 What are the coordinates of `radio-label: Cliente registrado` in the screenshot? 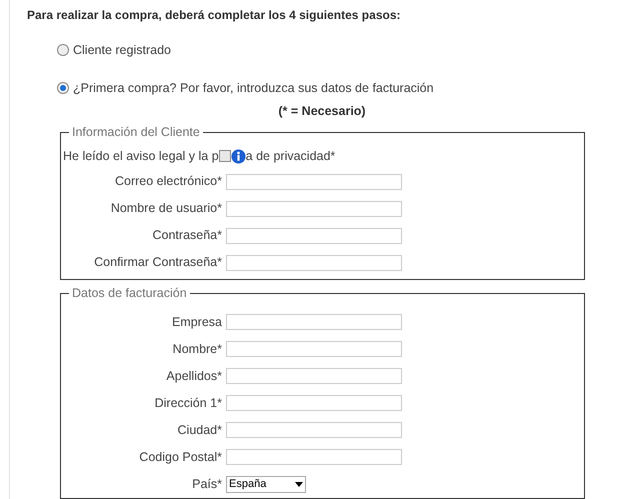 It's located at (122, 50).